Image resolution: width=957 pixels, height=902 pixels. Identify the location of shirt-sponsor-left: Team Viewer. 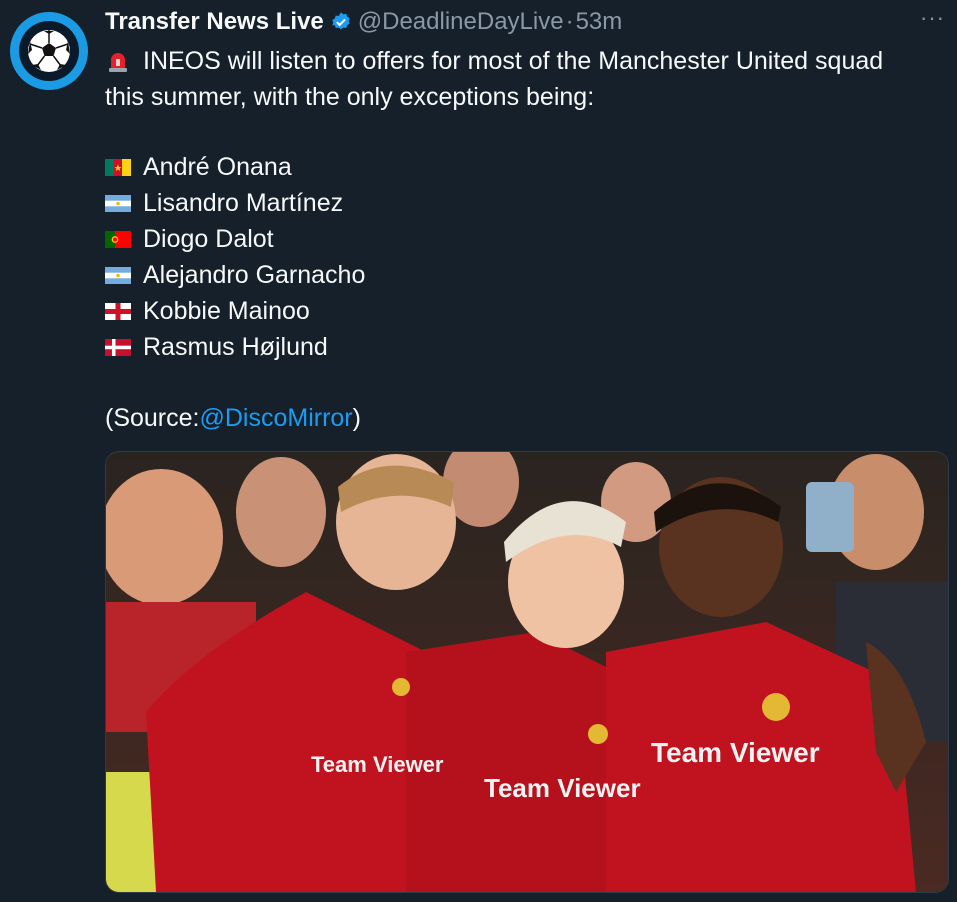
(377, 764).